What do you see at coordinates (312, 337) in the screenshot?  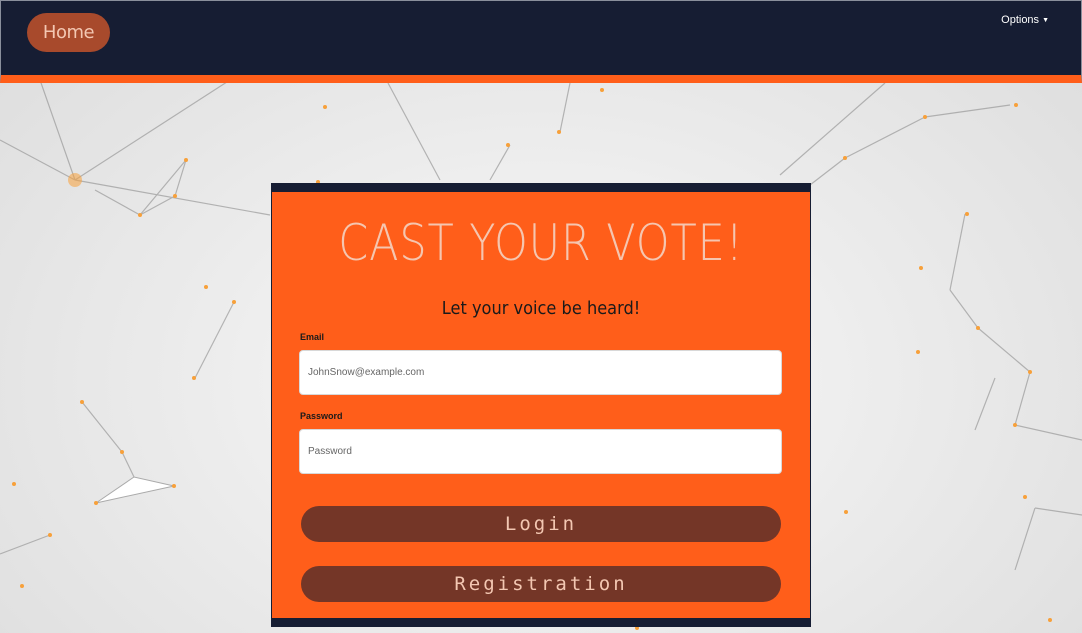 I see `email-label: Email` at bounding box center [312, 337].